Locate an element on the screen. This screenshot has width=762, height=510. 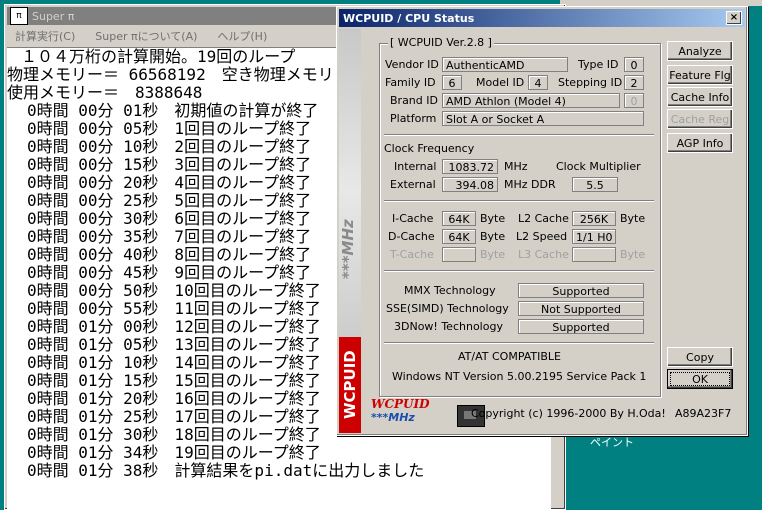
external-label: External is located at coordinates (413, 184).